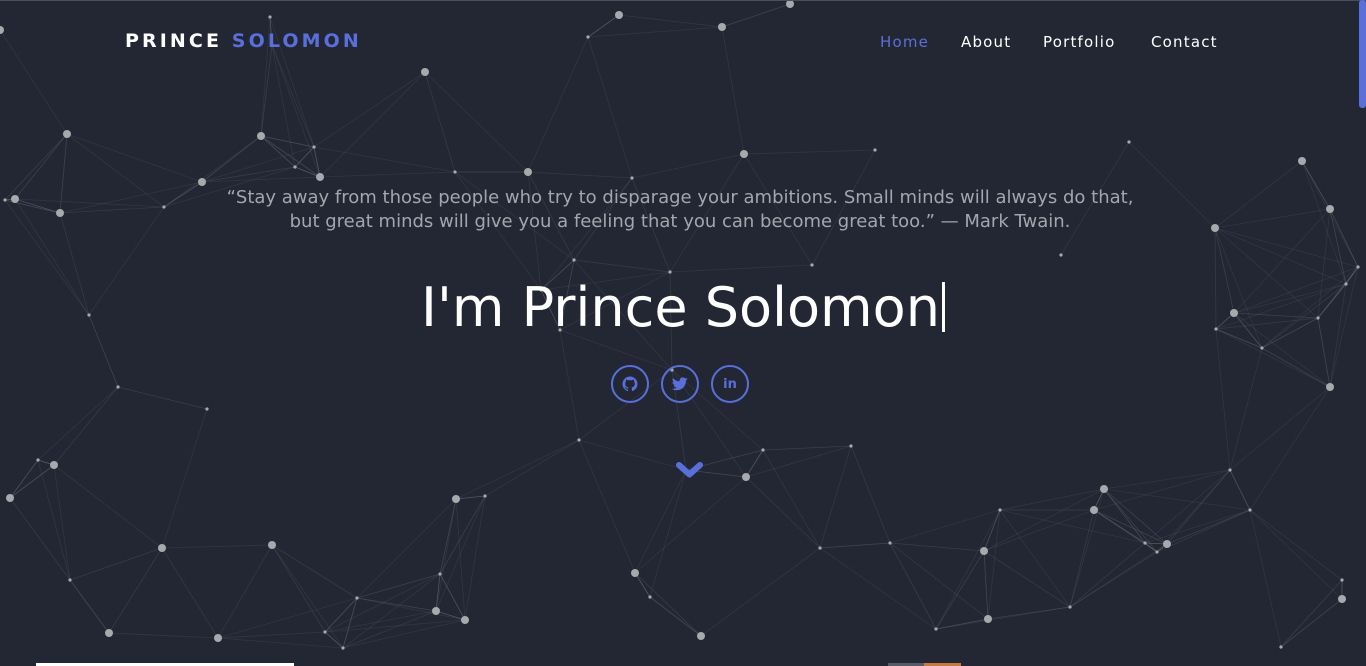 This screenshot has height=666, width=1366. I want to click on github-link, so click(630, 384).